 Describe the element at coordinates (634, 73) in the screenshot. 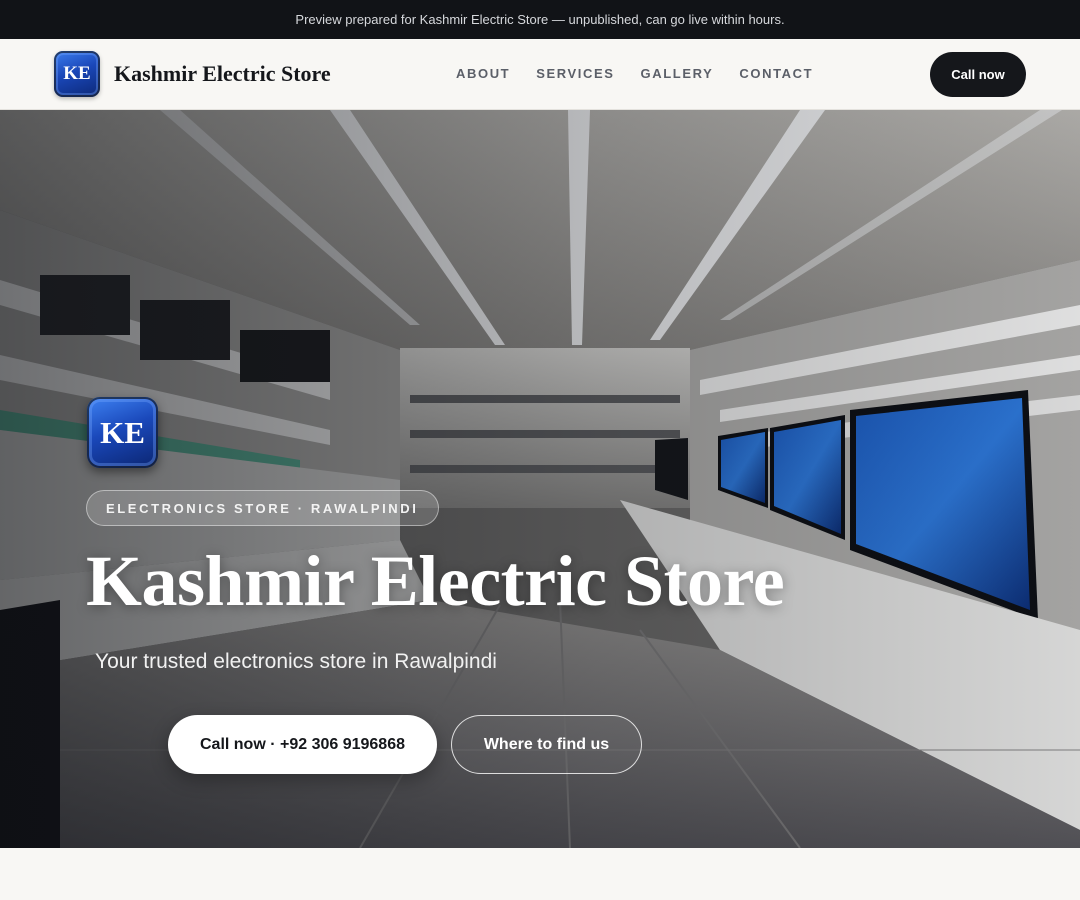

I see `main-nav: ABOUT SERVICES GALLERY CONTACT` at that location.